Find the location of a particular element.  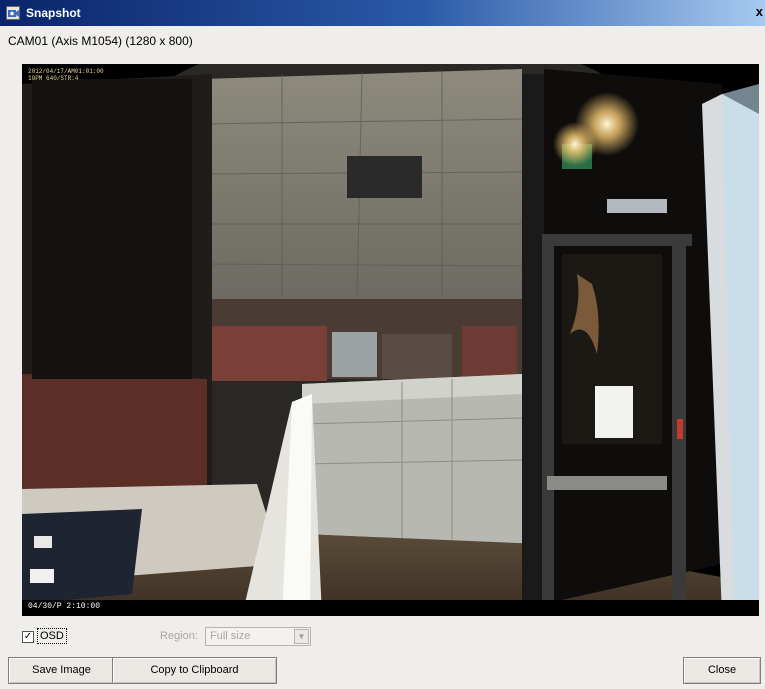

camera-info-label: CAM01 (Axis M1054) (1280 x 800) is located at coordinates (100, 41).